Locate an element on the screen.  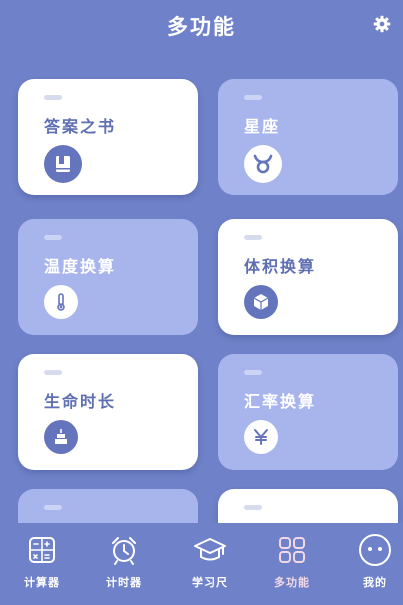
page-title: 多功能 is located at coordinates (201, 27).